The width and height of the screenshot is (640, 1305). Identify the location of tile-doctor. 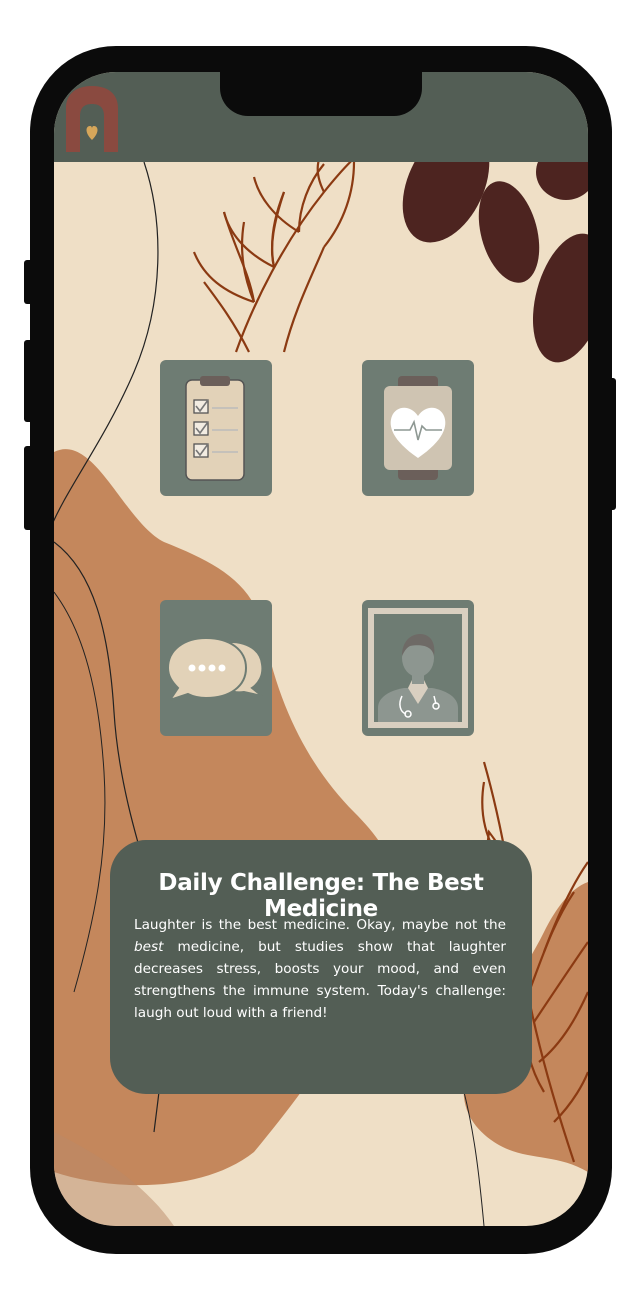
(418, 668).